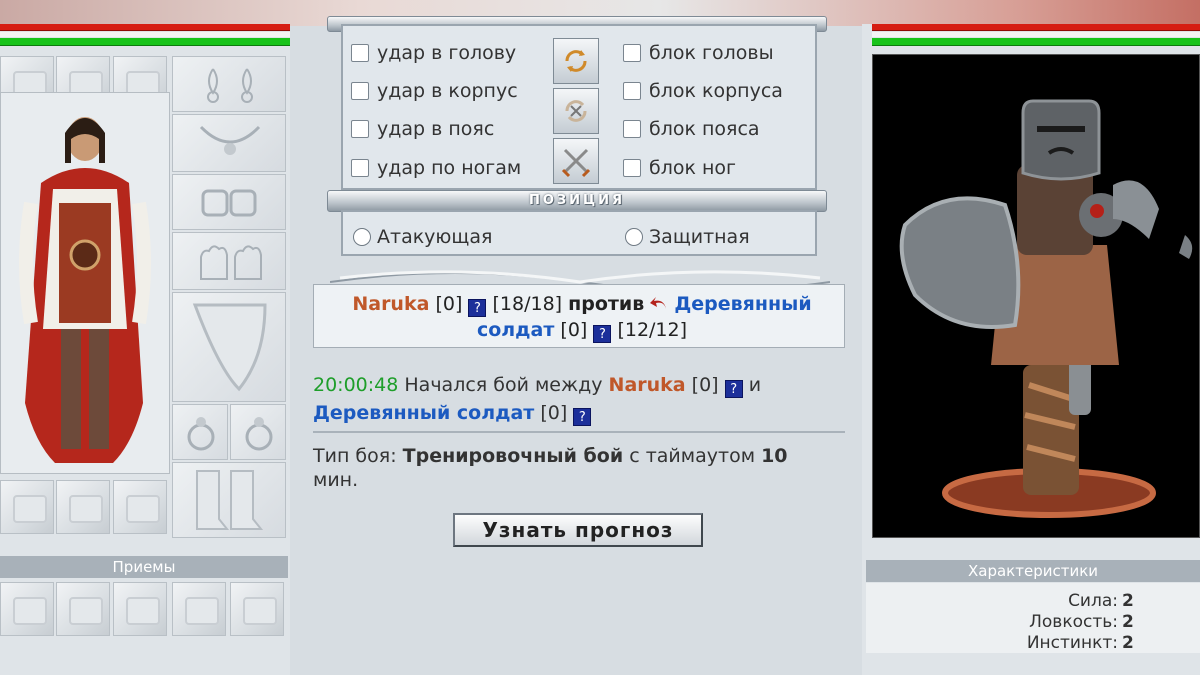 The height and width of the screenshot is (675, 1200). Describe the element at coordinates (423, 413) in the screenshot. I see `log-enemy-name: Деревянный солдат` at that location.